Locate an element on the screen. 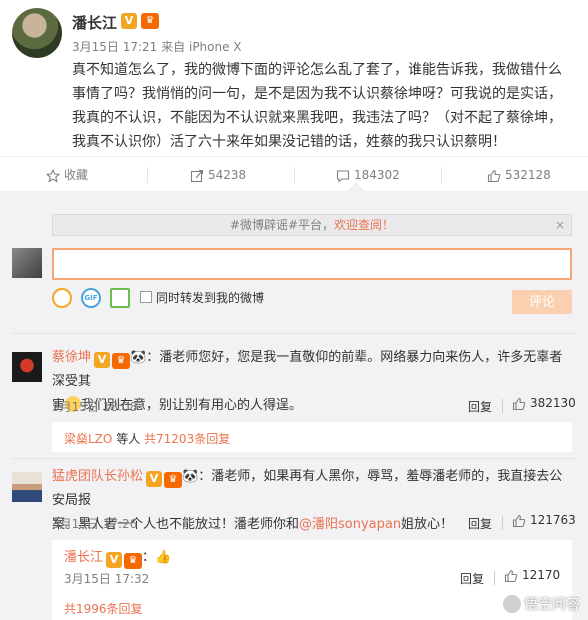  author-avatar is located at coordinates (37, 33).